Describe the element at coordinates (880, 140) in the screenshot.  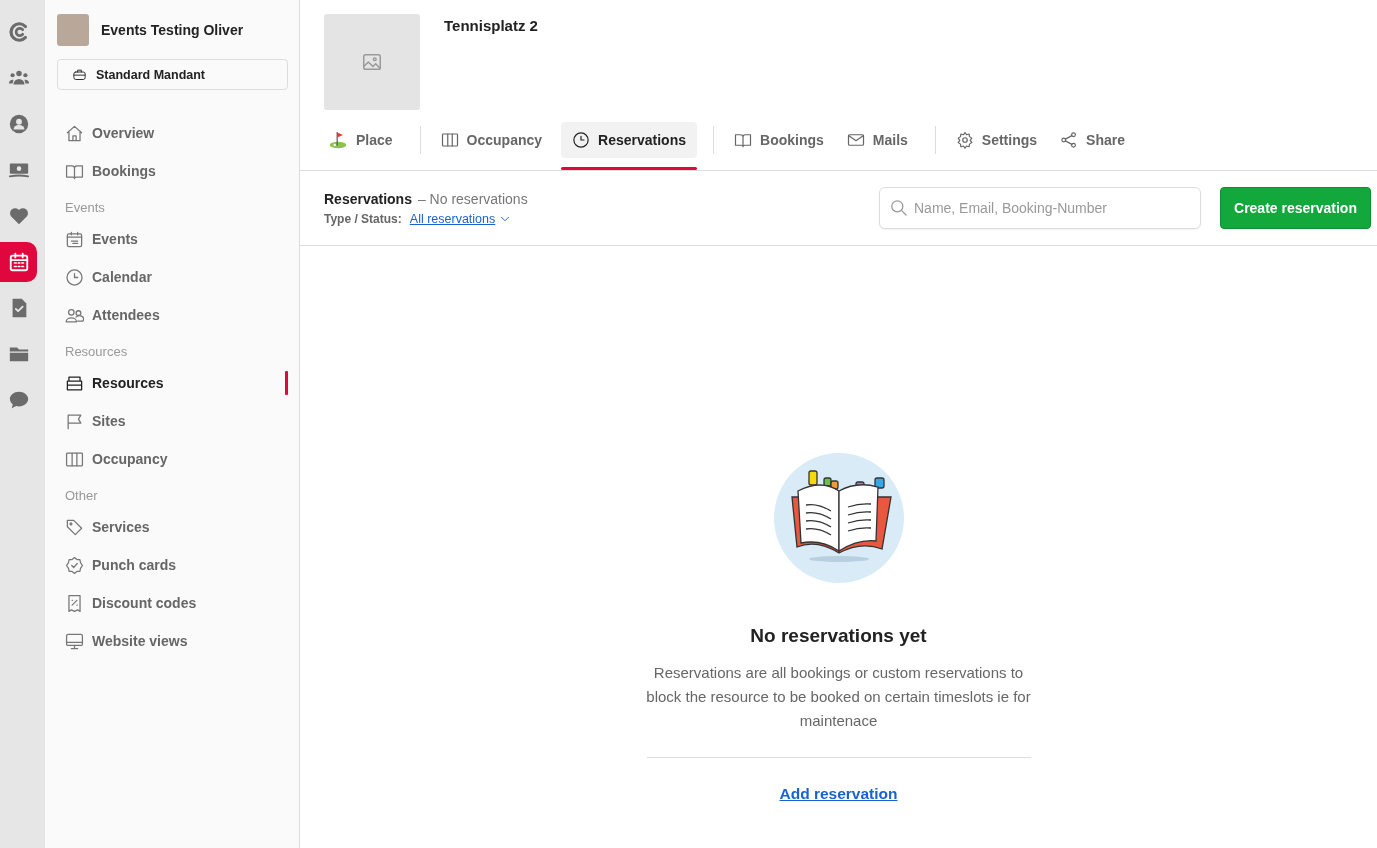
I see `tab: Mails` at that location.